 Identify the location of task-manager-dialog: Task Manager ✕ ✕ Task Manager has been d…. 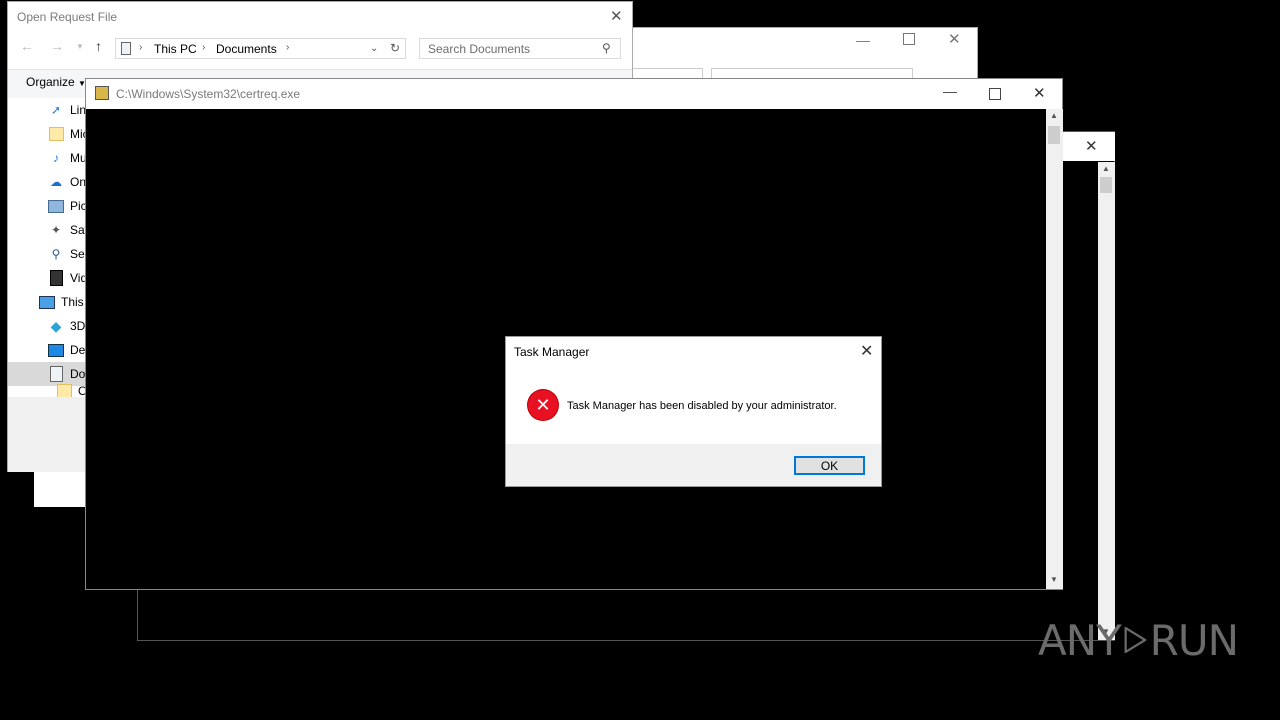
(693, 411).